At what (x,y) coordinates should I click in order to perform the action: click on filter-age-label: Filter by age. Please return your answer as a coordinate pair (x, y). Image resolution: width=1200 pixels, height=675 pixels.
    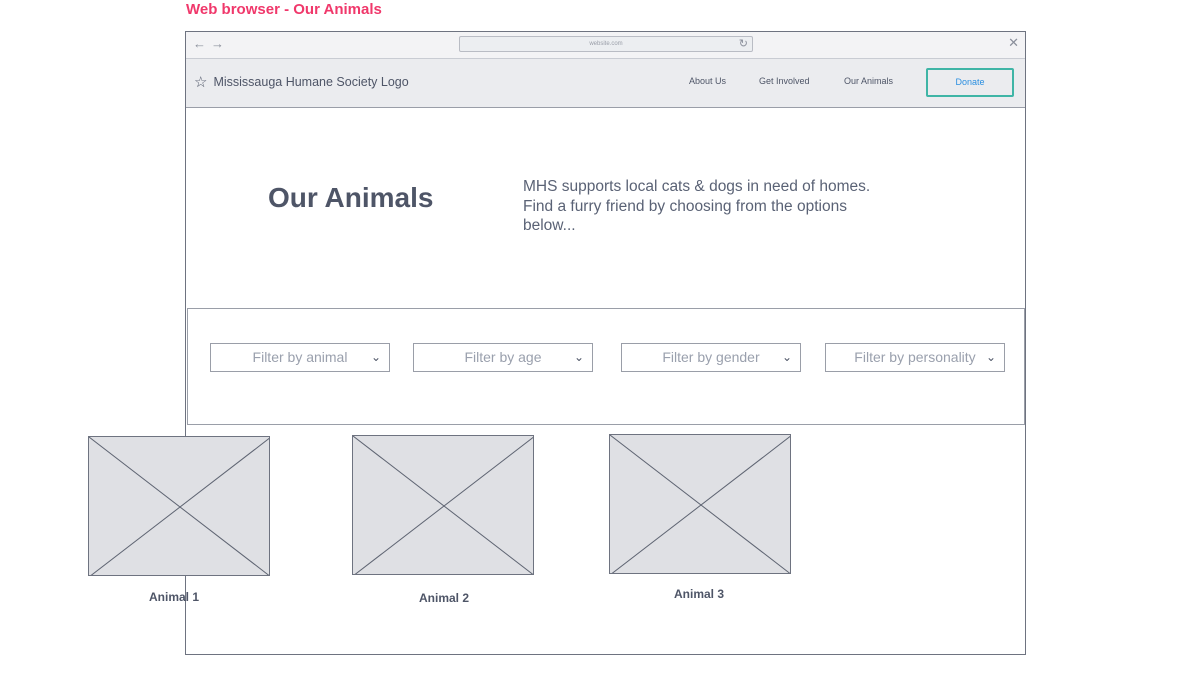
    Looking at the image, I should click on (503, 357).